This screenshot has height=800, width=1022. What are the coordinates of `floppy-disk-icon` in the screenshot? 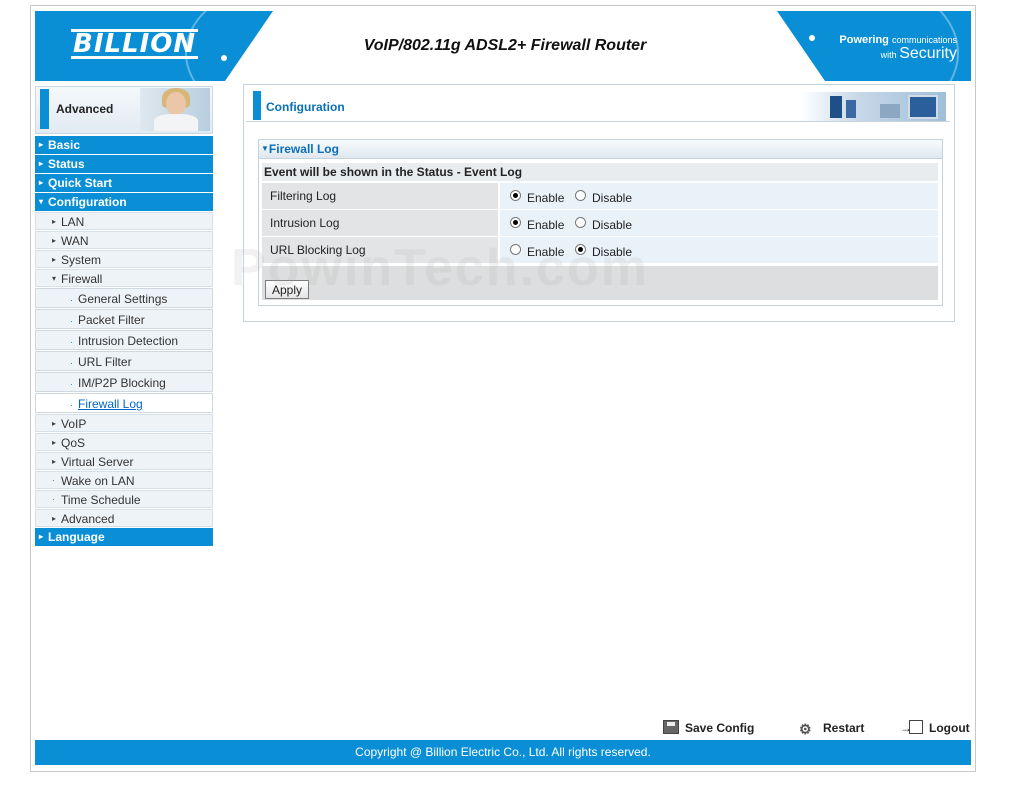 It's located at (671, 727).